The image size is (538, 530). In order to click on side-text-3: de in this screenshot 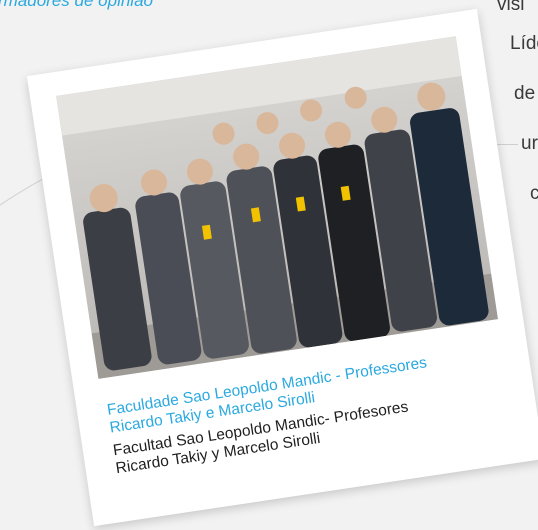, I will do `click(525, 93)`.